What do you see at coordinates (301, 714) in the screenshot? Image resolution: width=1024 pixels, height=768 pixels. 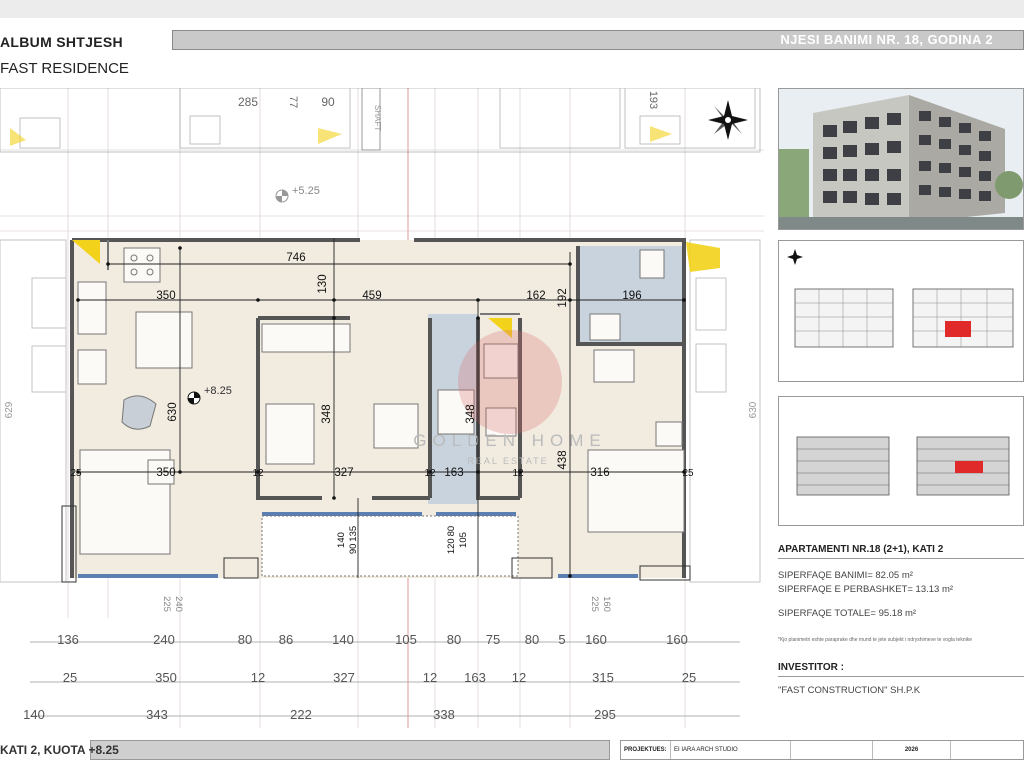 I see `row3-dim: 222` at bounding box center [301, 714].